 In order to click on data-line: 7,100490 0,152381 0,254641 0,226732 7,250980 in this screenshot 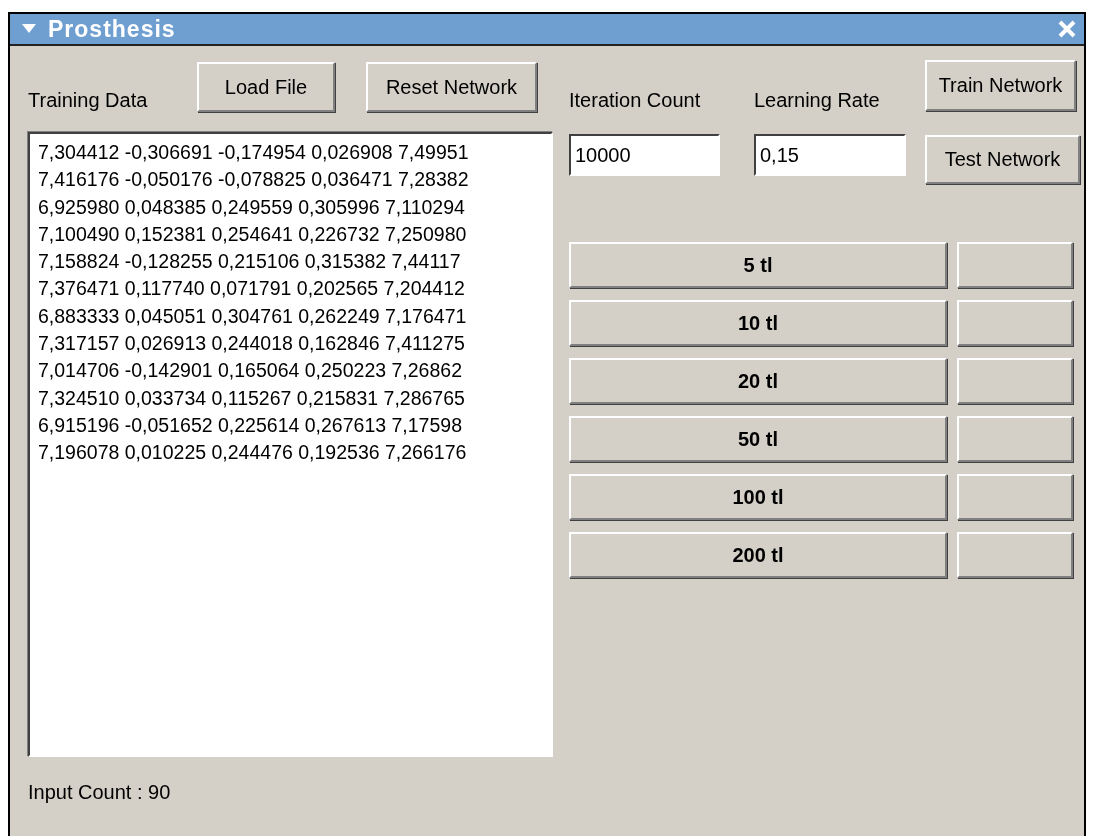, I will do `click(253, 234)`.